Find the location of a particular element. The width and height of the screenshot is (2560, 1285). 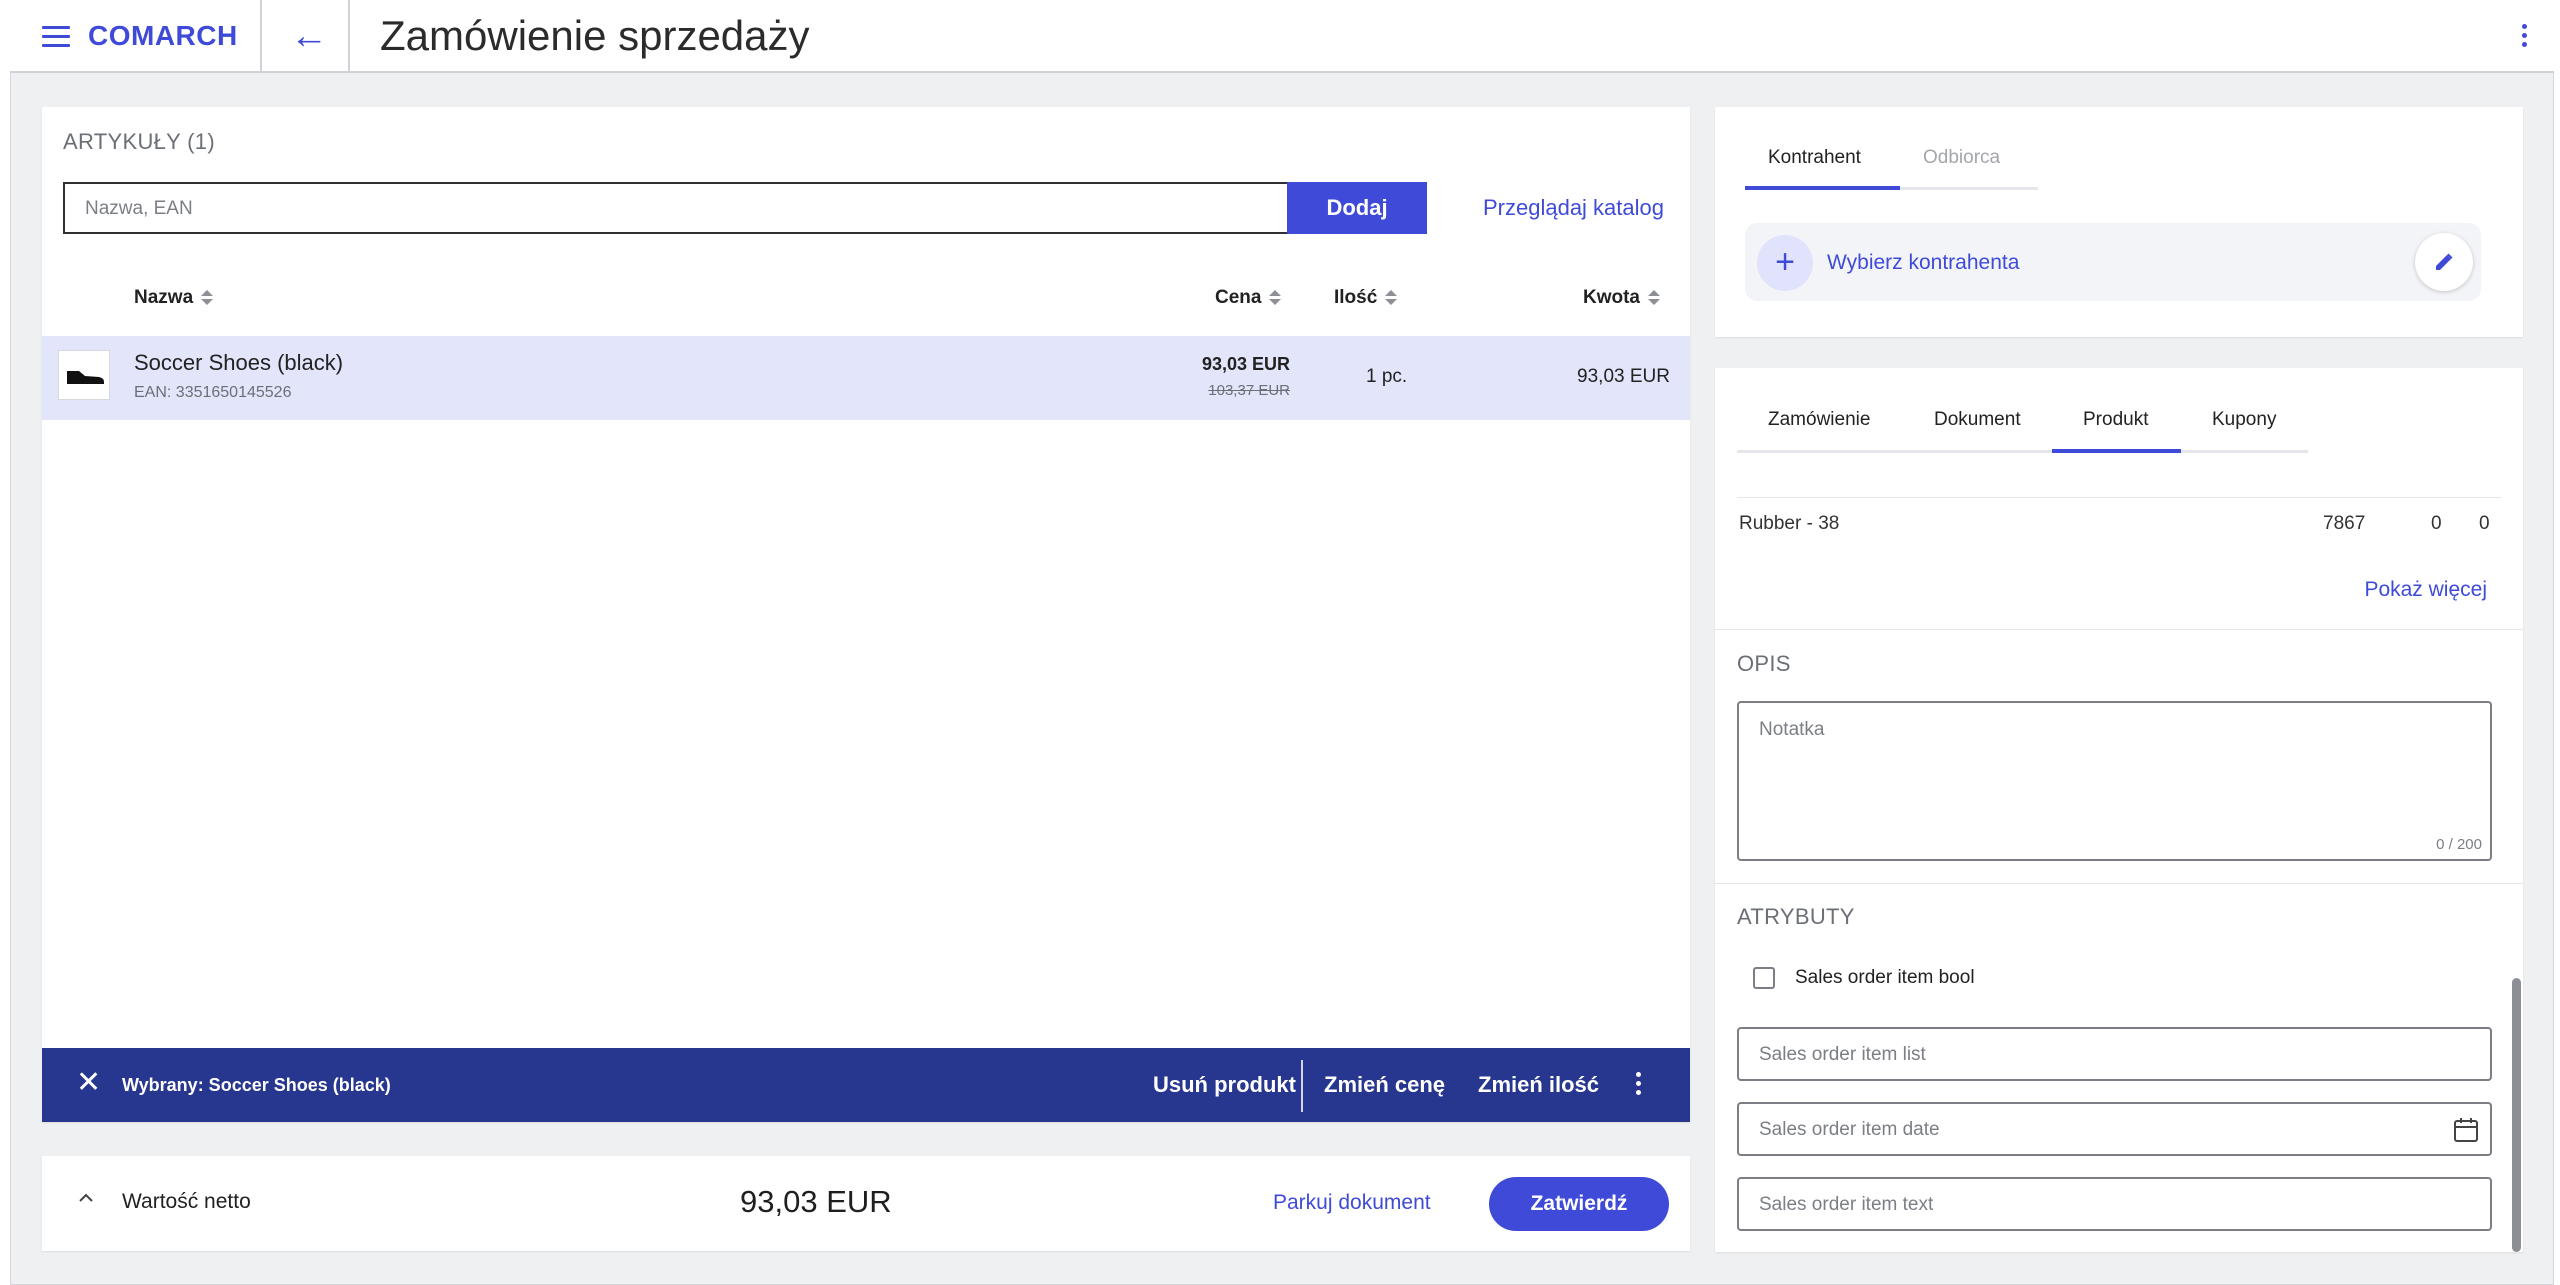

tab-kontrahent: Kontrahent is located at coordinates (1814, 158).